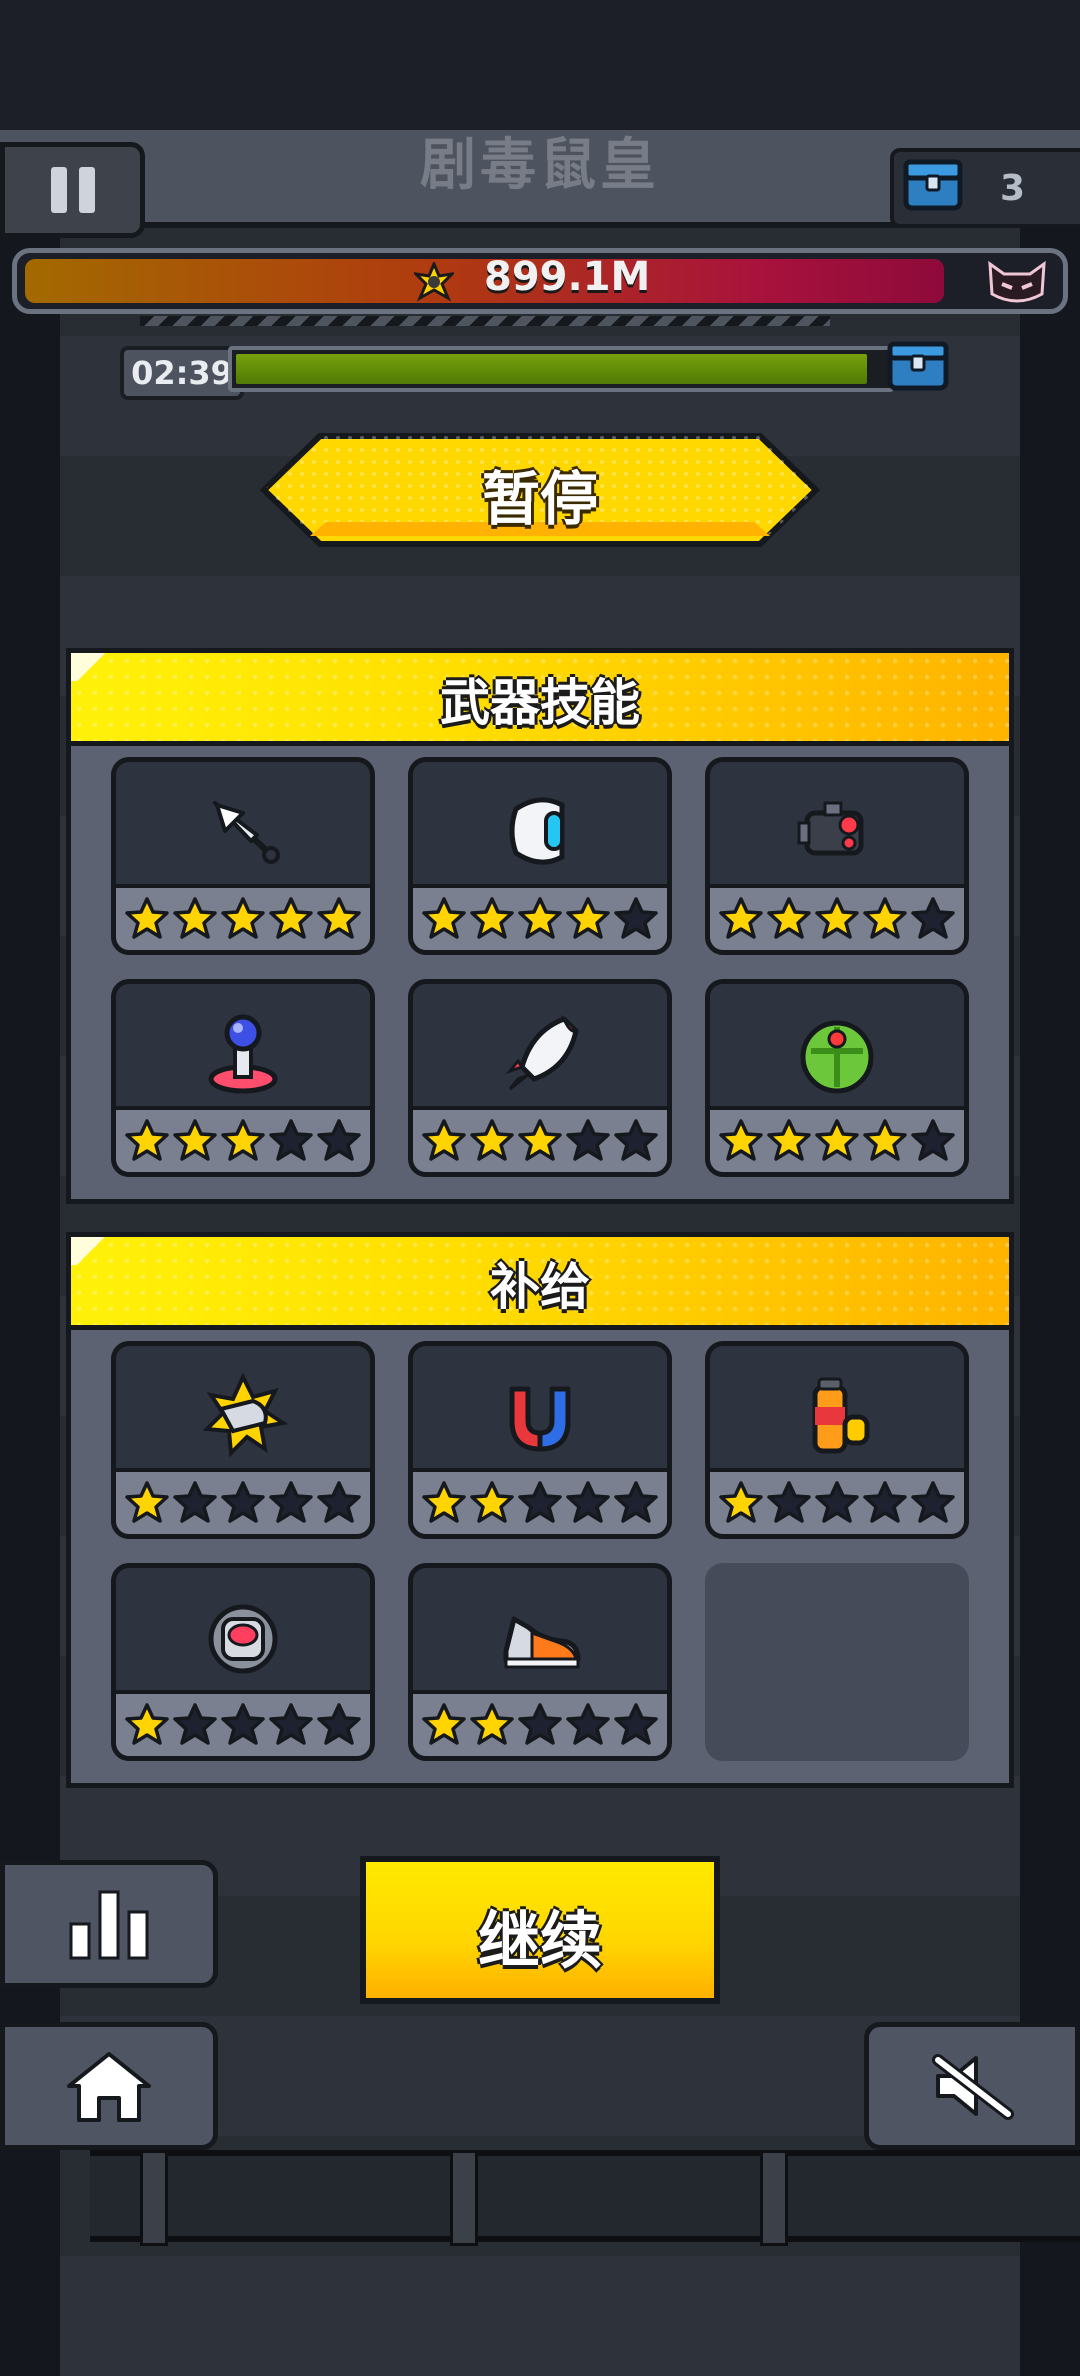 Image resolution: width=1080 pixels, height=2376 pixels. What do you see at coordinates (109, 2086) in the screenshot?
I see `home-button` at bounding box center [109, 2086].